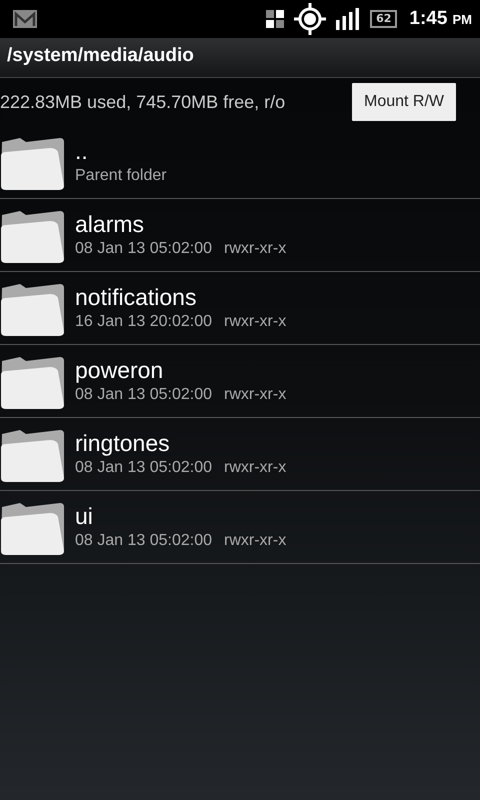  I want to click on folder-row: poweron 08 Jan 13 05:02:00 rwxr-xr-x, so click(240, 381).